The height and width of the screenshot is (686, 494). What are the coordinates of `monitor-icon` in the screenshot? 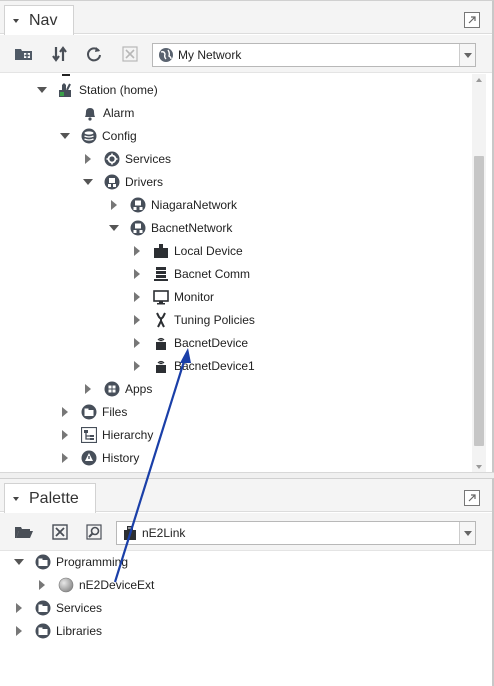 It's located at (161, 297).